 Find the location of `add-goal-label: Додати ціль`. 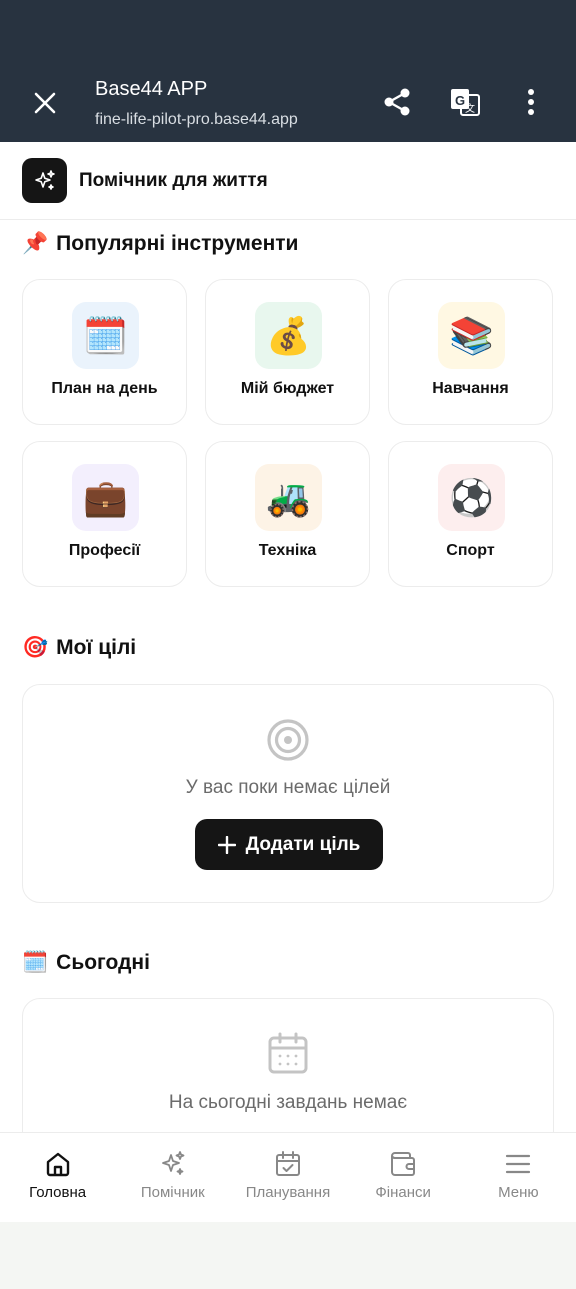

add-goal-label: Додати ціль is located at coordinates (303, 844).